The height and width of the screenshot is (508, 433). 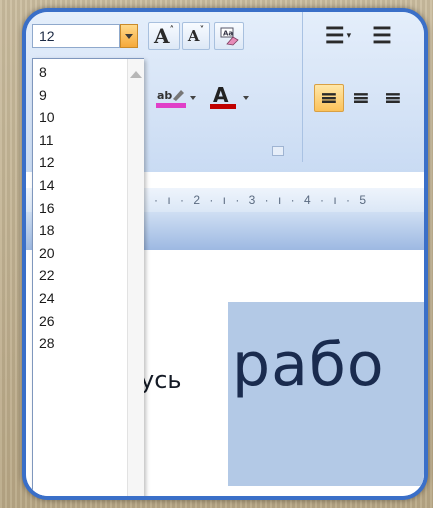 I want to click on font-size-input: 12, so click(x=76, y=36).